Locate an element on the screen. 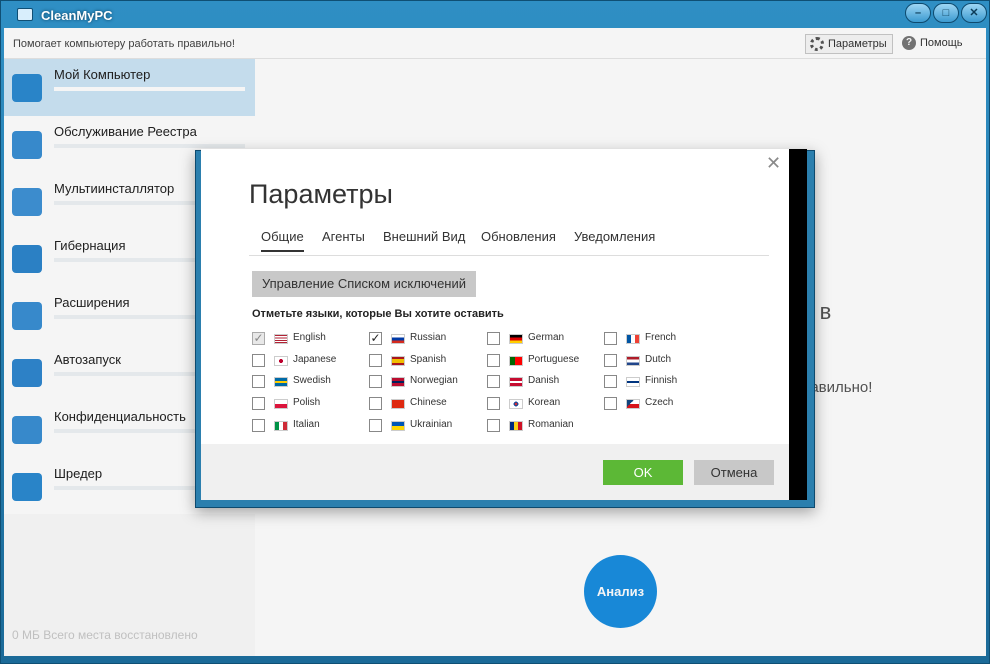 This screenshot has height=664, width=990. language-name: Korean is located at coordinates (544, 402).